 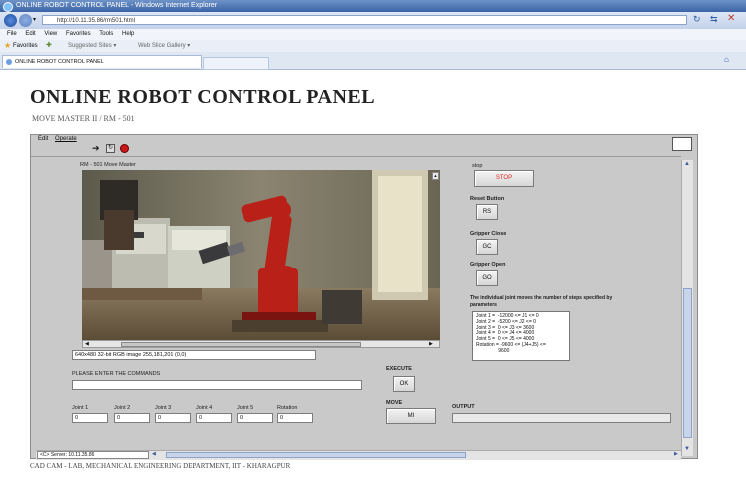 What do you see at coordinates (287, 408) in the screenshot?
I see `rotation-label: Rotation` at bounding box center [287, 408].